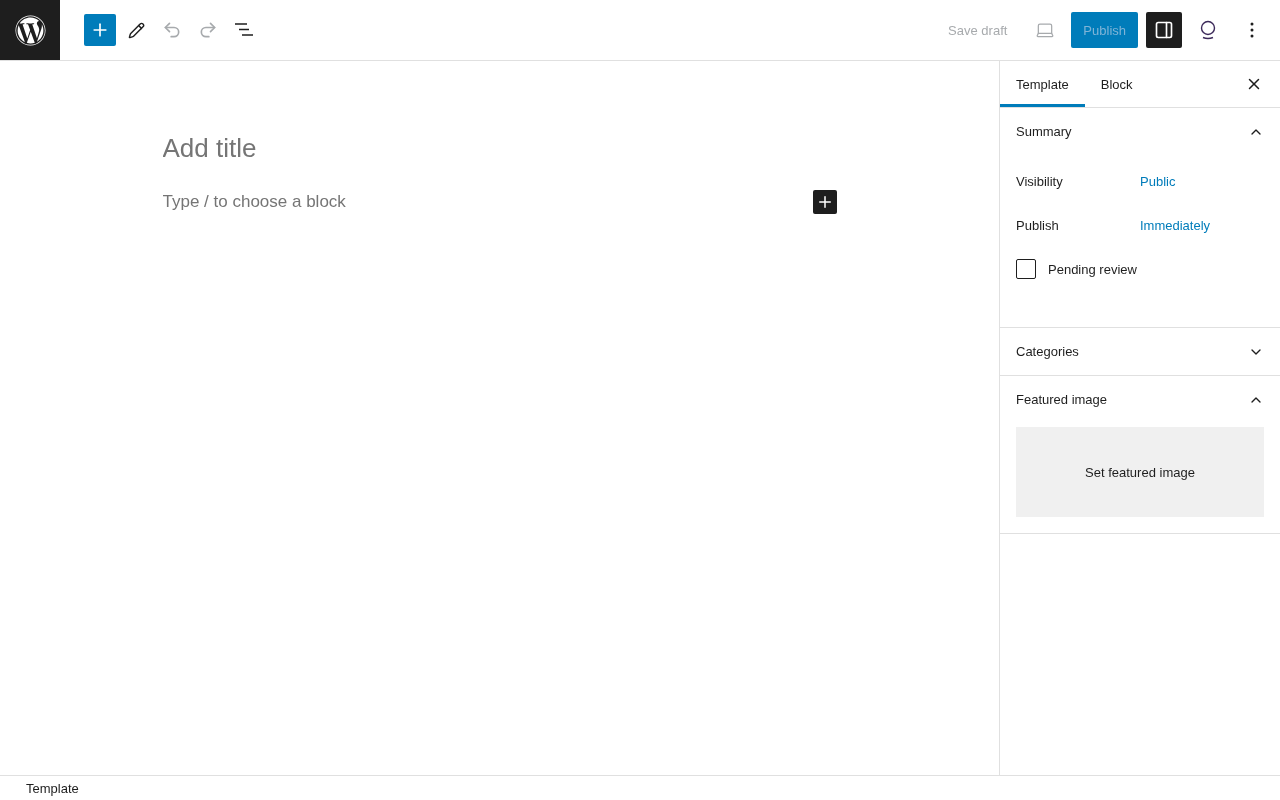  What do you see at coordinates (824, 202) in the screenshot?
I see `add-block-button` at bounding box center [824, 202].